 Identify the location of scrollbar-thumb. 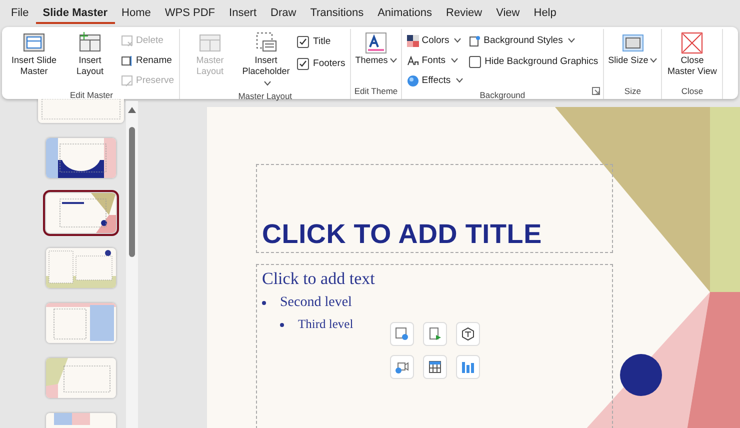
(132, 192).